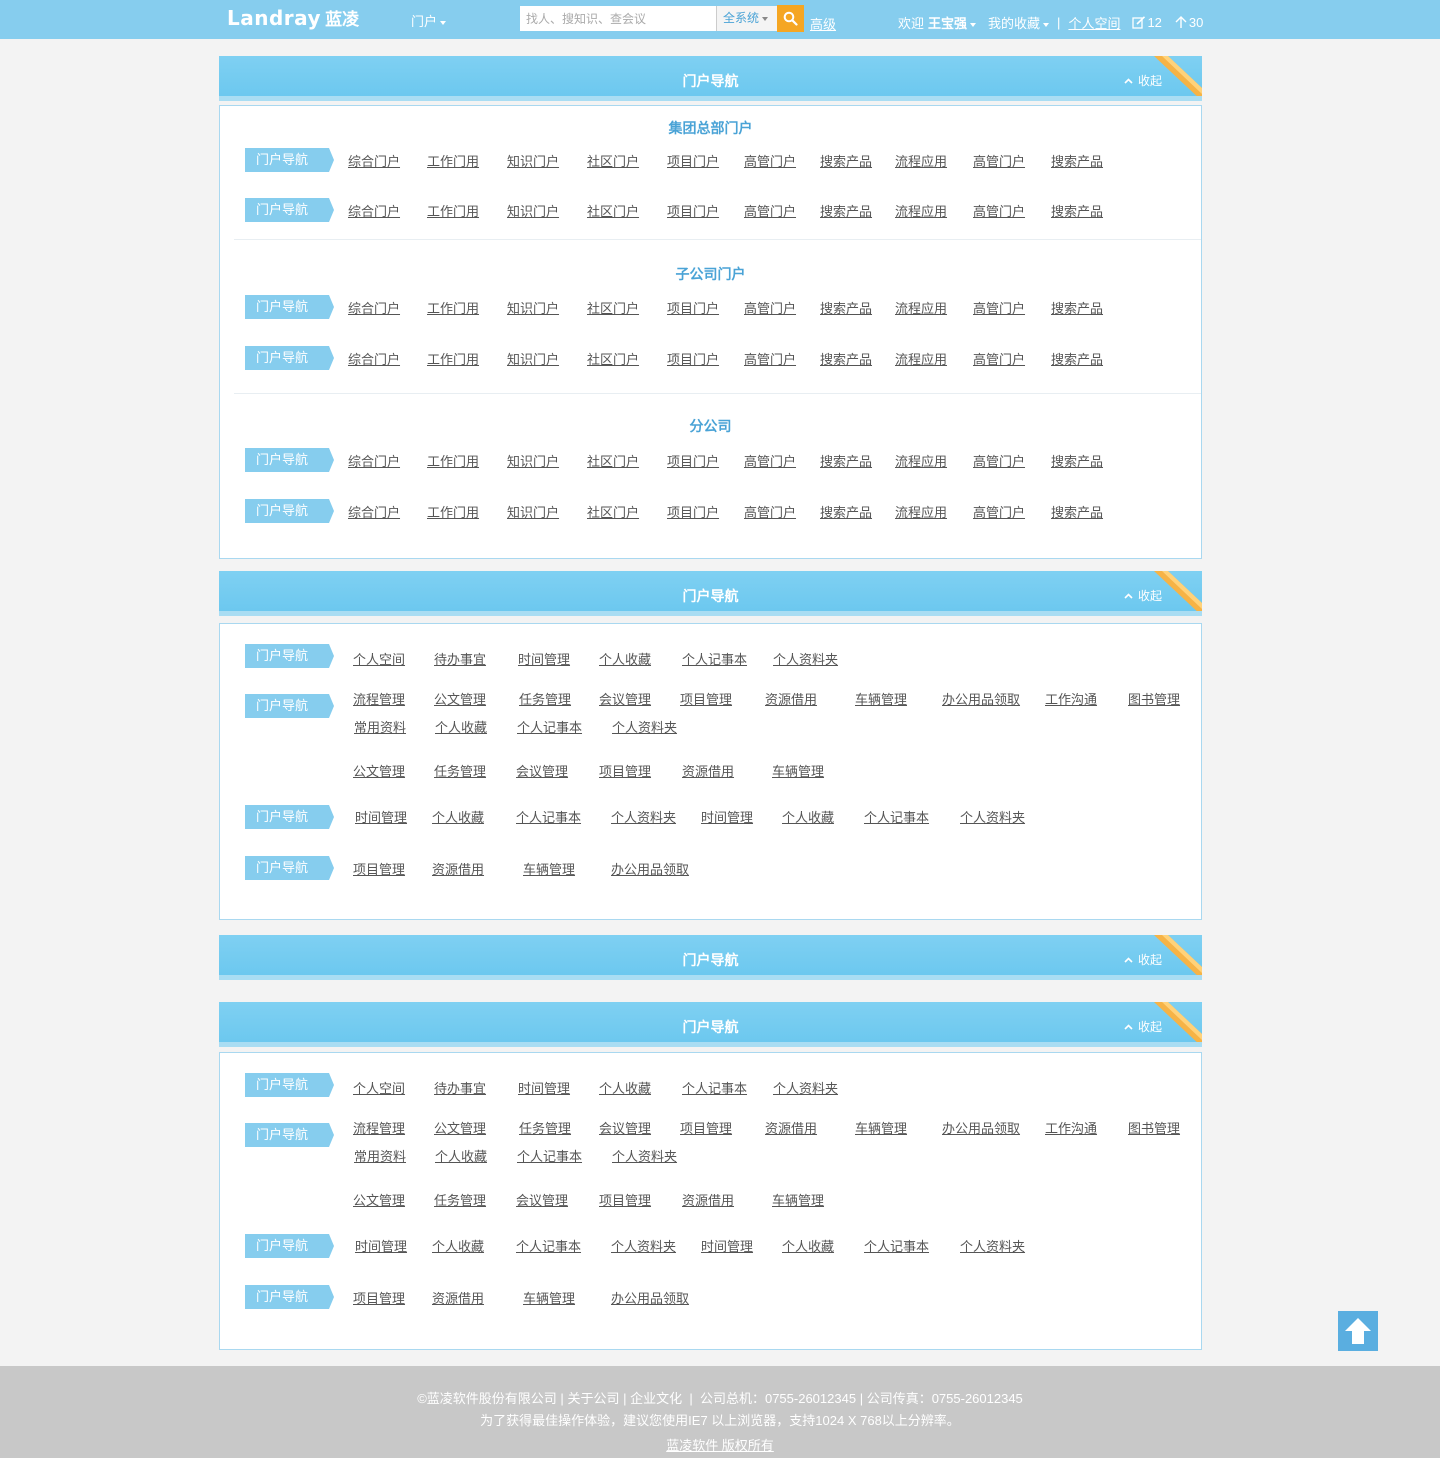 The width and height of the screenshot is (1440, 1458). What do you see at coordinates (952, 22) in the screenshot?
I see `user-menu: 王宝强` at bounding box center [952, 22].